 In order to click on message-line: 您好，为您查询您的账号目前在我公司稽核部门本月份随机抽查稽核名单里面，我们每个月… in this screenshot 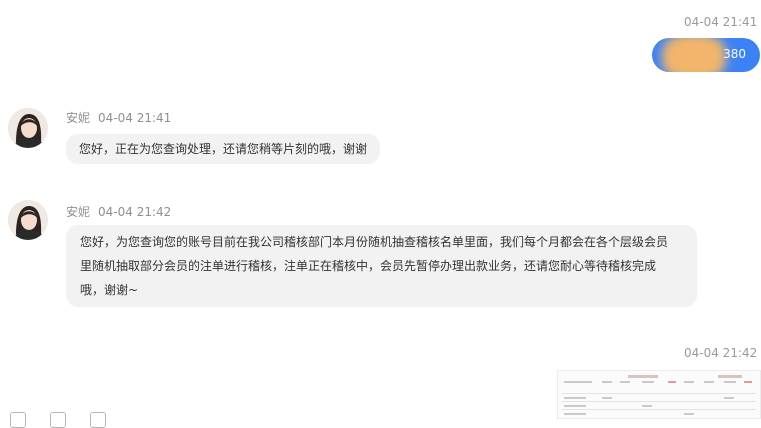, I will do `click(374, 242)`.